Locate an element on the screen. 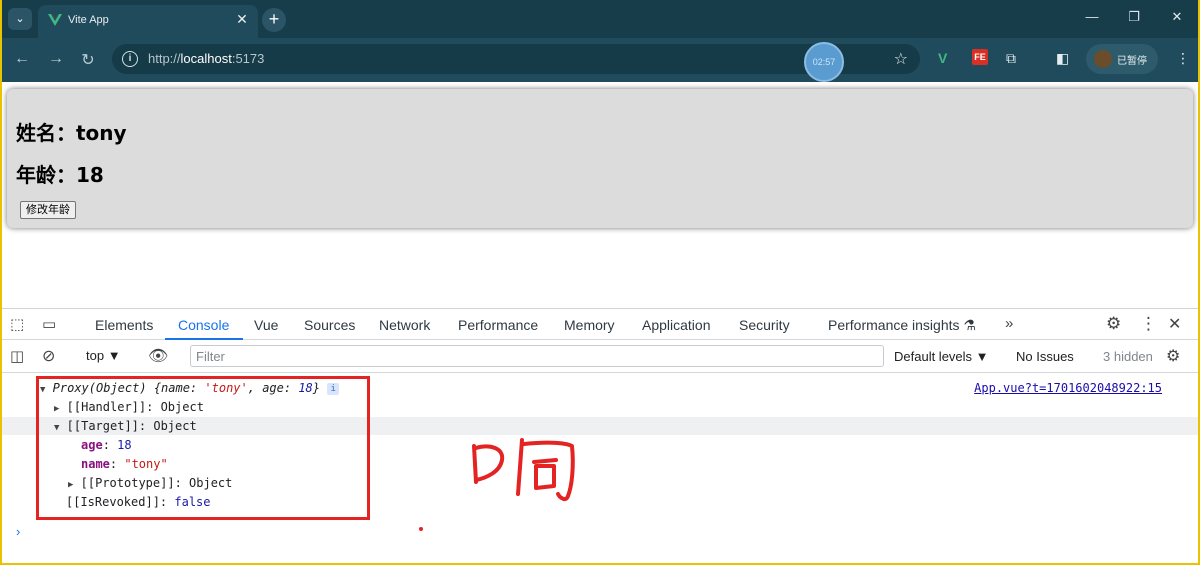 The image size is (1200, 565). handwritten-annotation: 响 is located at coordinates (523, 470).